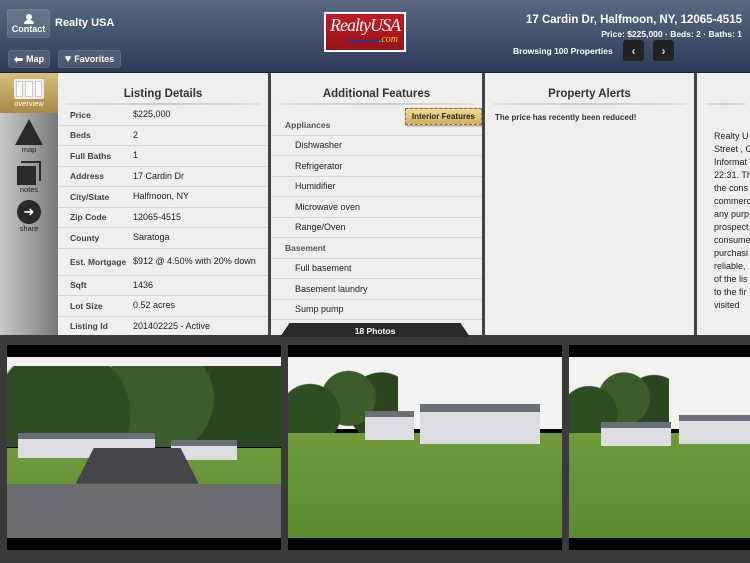 The width and height of the screenshot is (750, 563). I want to click on disclaimer-line: visited, so click(727, 305).